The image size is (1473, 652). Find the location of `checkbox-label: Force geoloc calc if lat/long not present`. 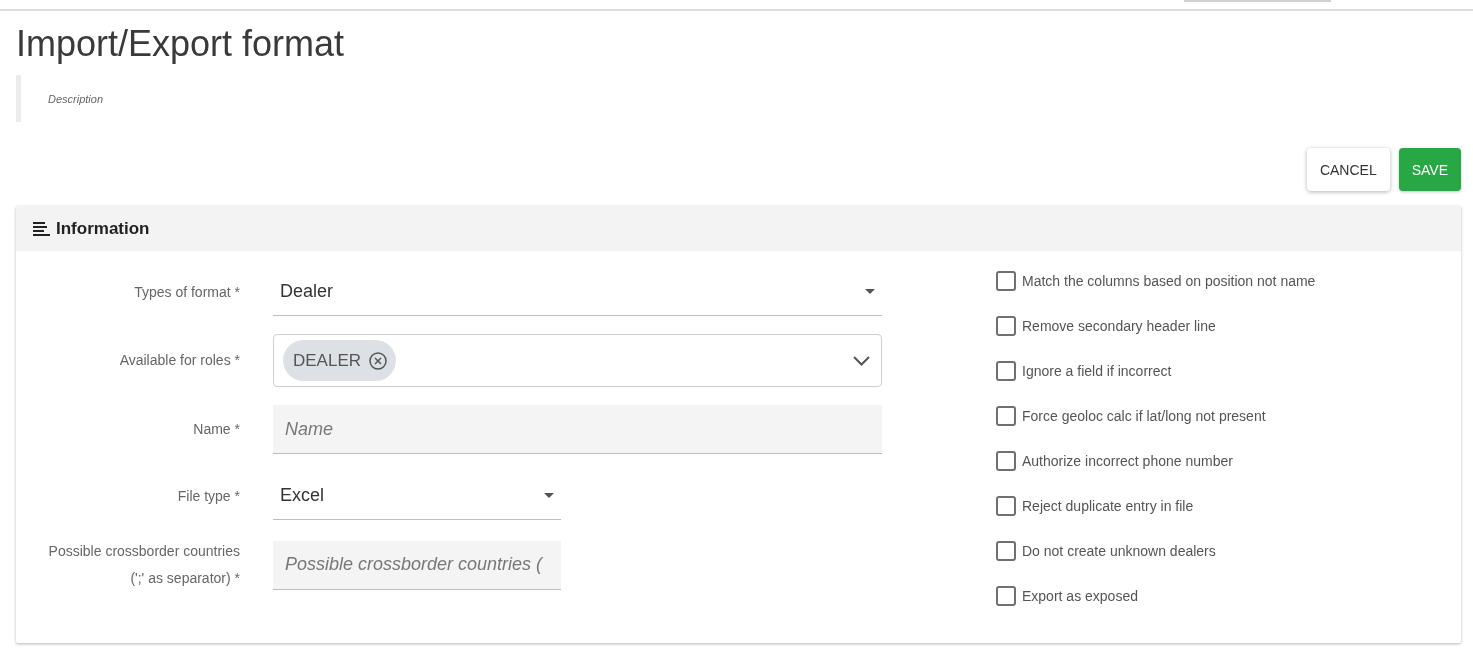

checkbox-label: Force geoloc calc if lat/long not present is located at coordinates (1144, 415).